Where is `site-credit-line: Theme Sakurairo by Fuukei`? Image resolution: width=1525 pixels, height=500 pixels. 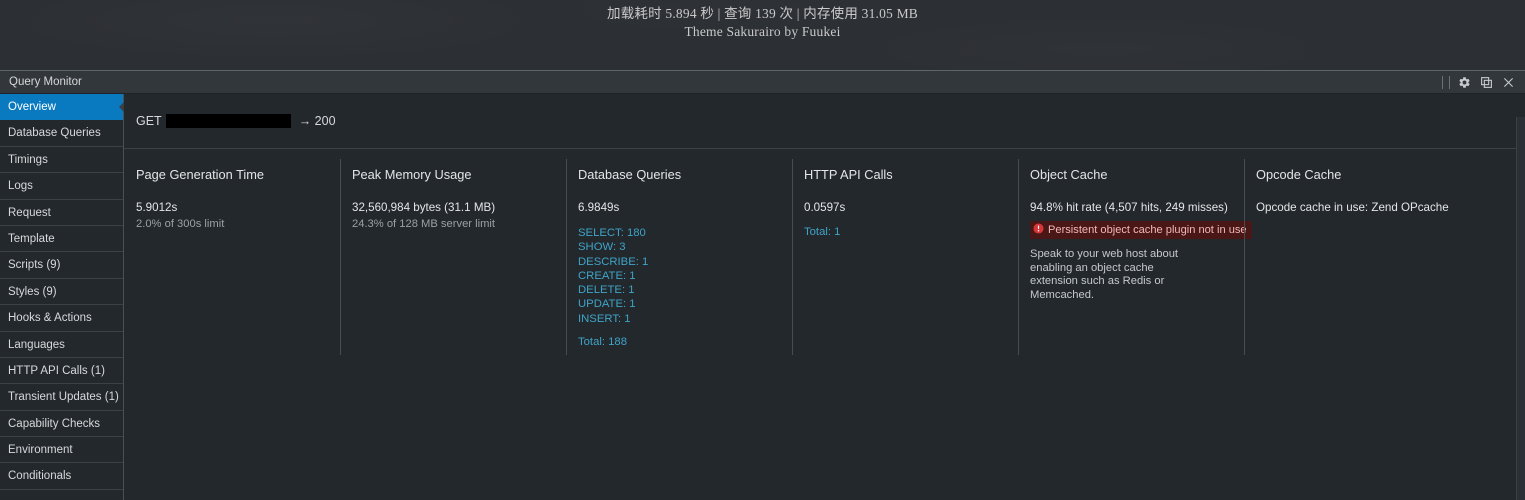 site-credit-line: Theme Sakurairo by Fuukei is located at coordinates (762, 31).